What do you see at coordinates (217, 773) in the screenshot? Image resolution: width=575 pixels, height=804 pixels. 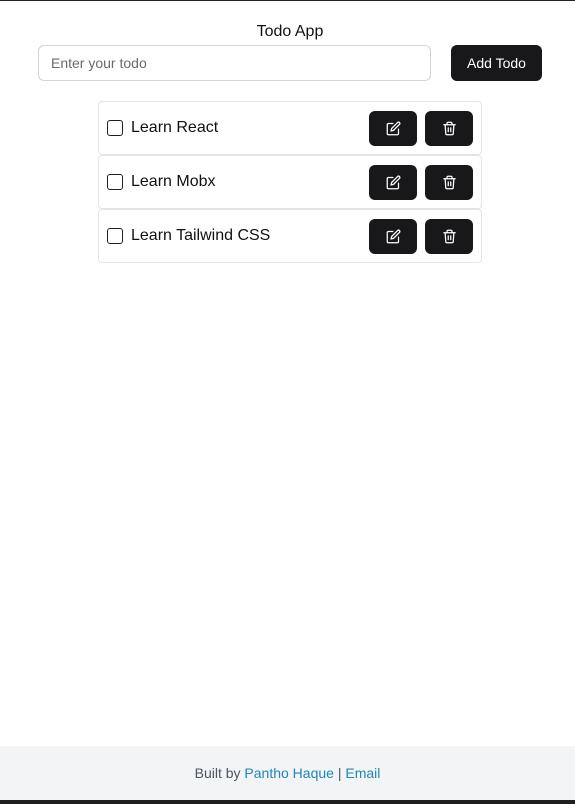 I see `footer-prefix: Built by` at bounding box center [217, 773].